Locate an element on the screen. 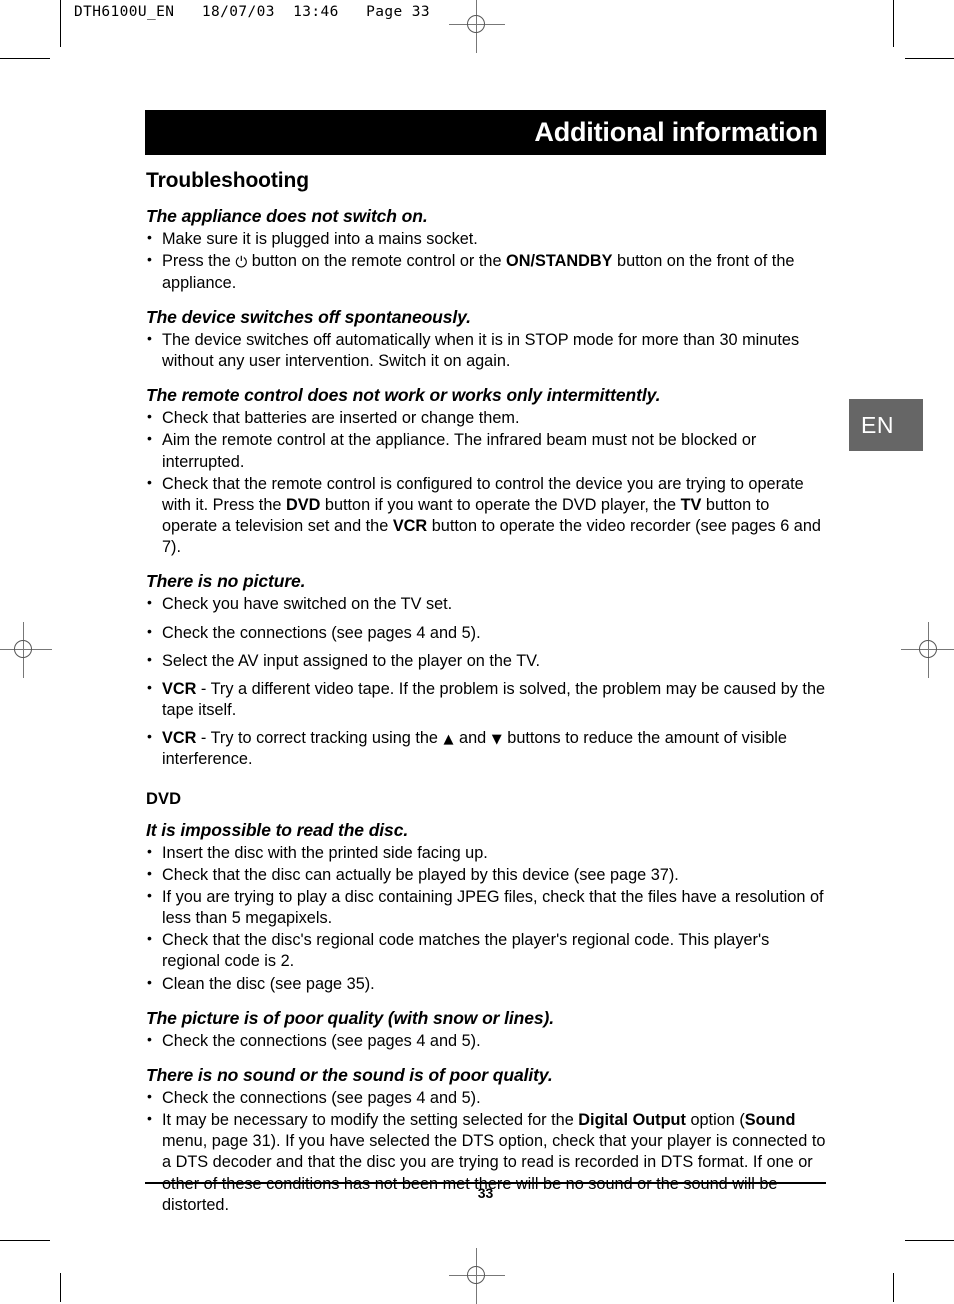  page-title: Troubleshooting is located at coordinates (227, 180).